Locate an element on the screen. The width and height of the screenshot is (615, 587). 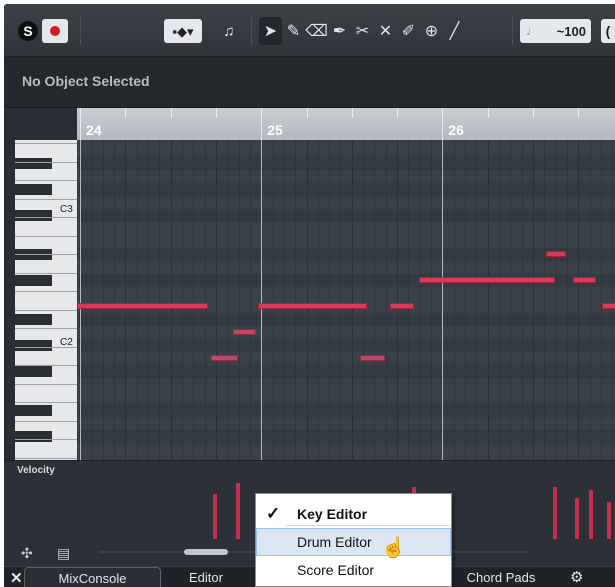
trim-tool-icon: ✂ is located at coordinates (362, 31).